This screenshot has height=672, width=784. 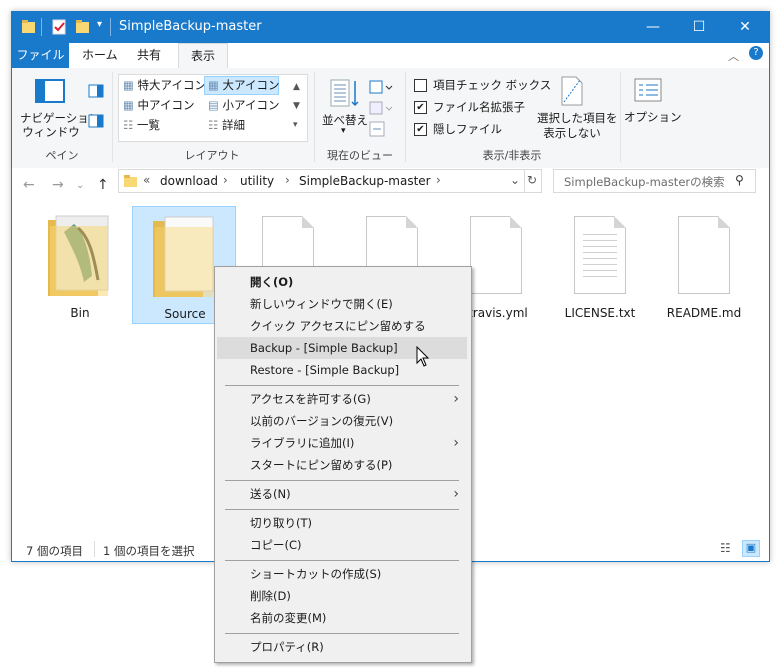 I want to click on new-folder-icon, so click(x=83, y=27).